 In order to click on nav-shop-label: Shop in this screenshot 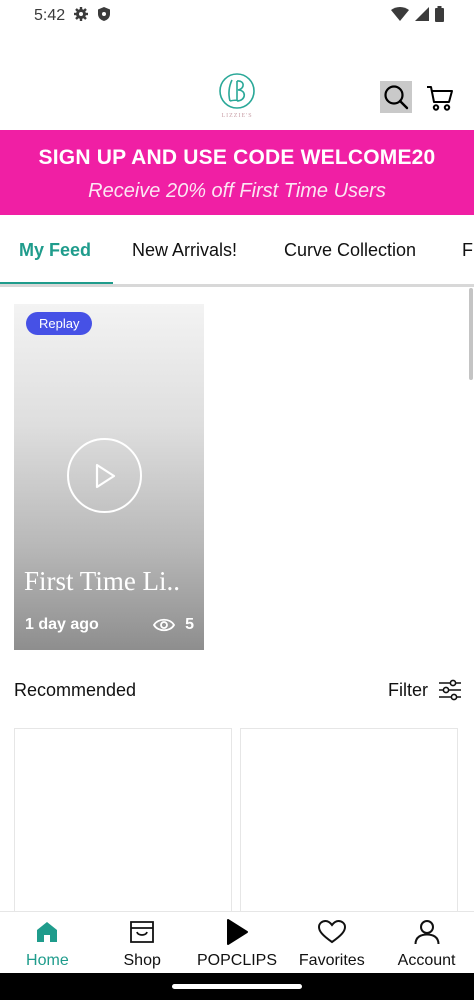, I will do `click(142, 960)`.